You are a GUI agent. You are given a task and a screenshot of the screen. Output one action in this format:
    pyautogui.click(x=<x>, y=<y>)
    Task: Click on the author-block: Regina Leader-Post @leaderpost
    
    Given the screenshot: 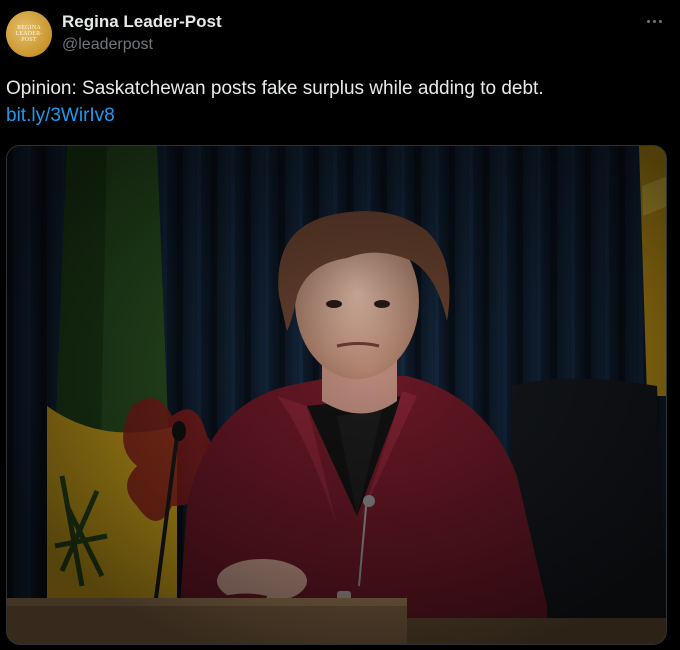 What is the action you would take?
    pyautogui.click(x=142, y=33)
    